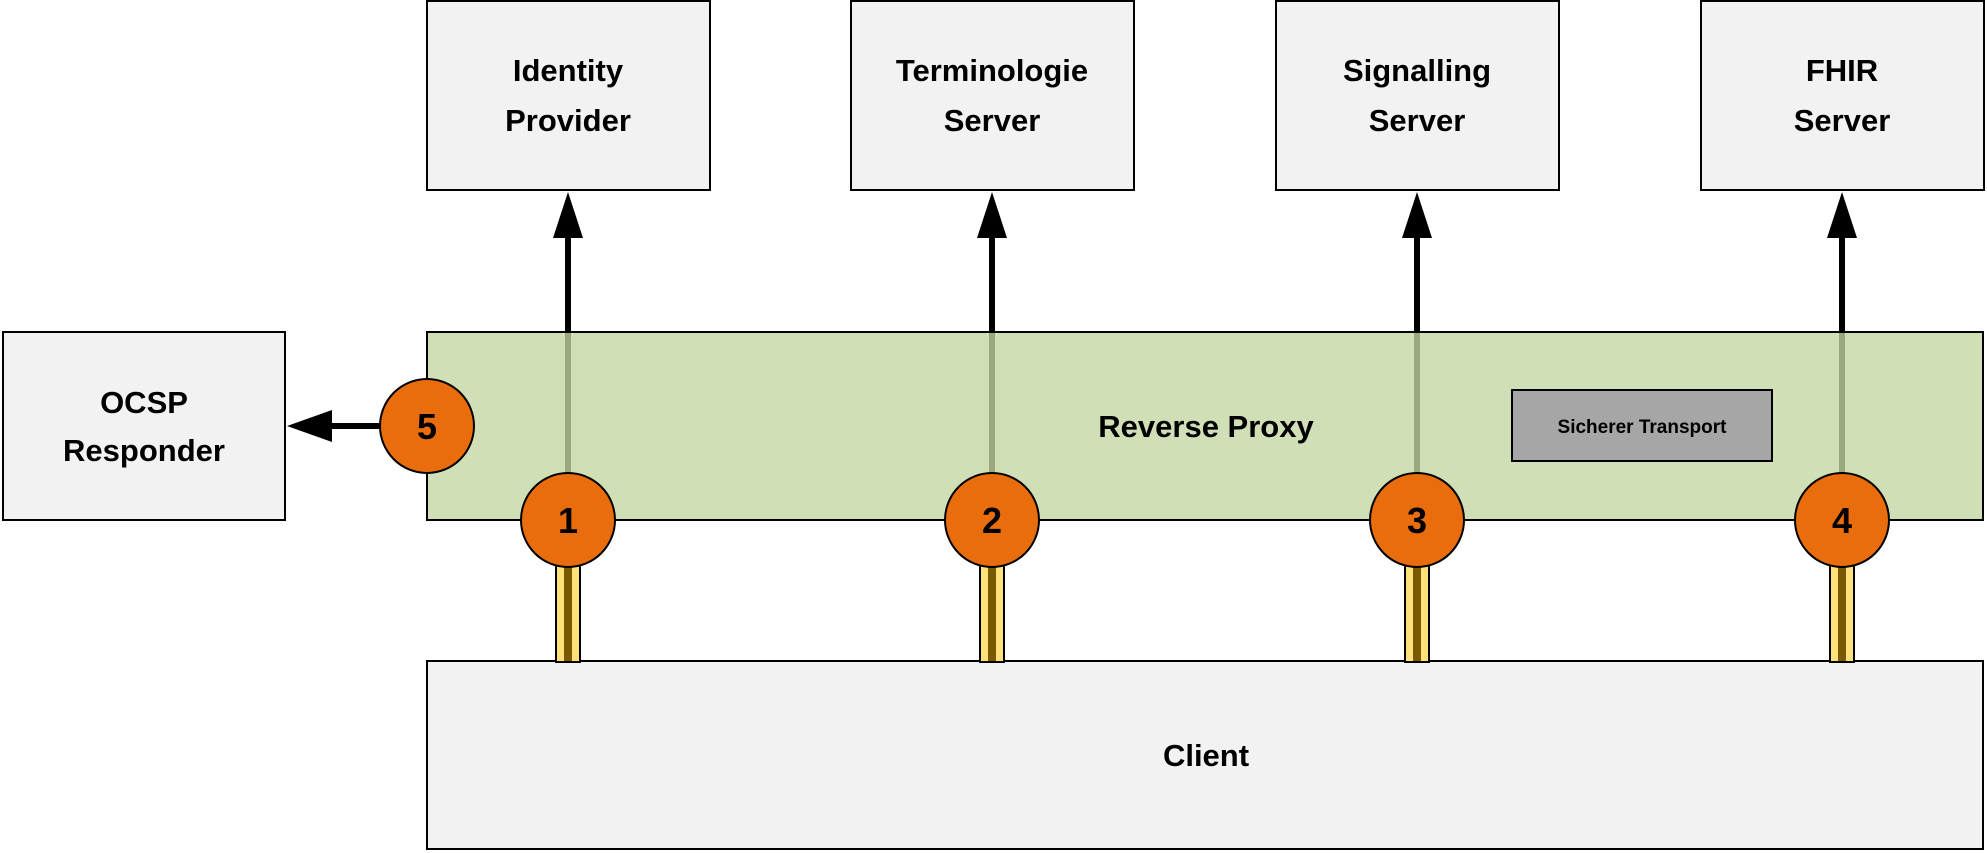 Image resolution: width=1987 pixels, height=853 pixels. What do you see at coordinates (568, 262) in the screenshot?
I see `arrow-up-identity` at bounding box center [568, 262].